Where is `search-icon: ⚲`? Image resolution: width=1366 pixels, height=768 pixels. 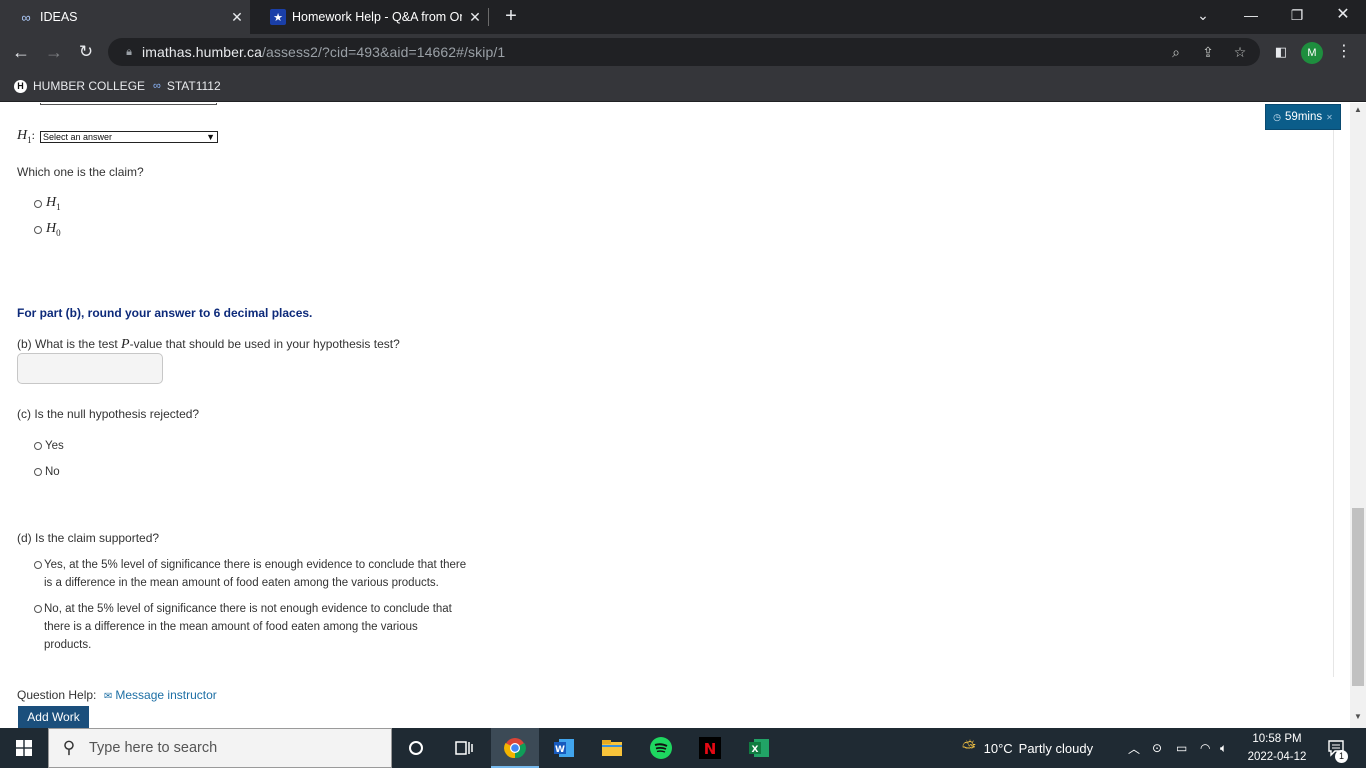 search-icon: ⚲ is located at coordinates (69, 747).